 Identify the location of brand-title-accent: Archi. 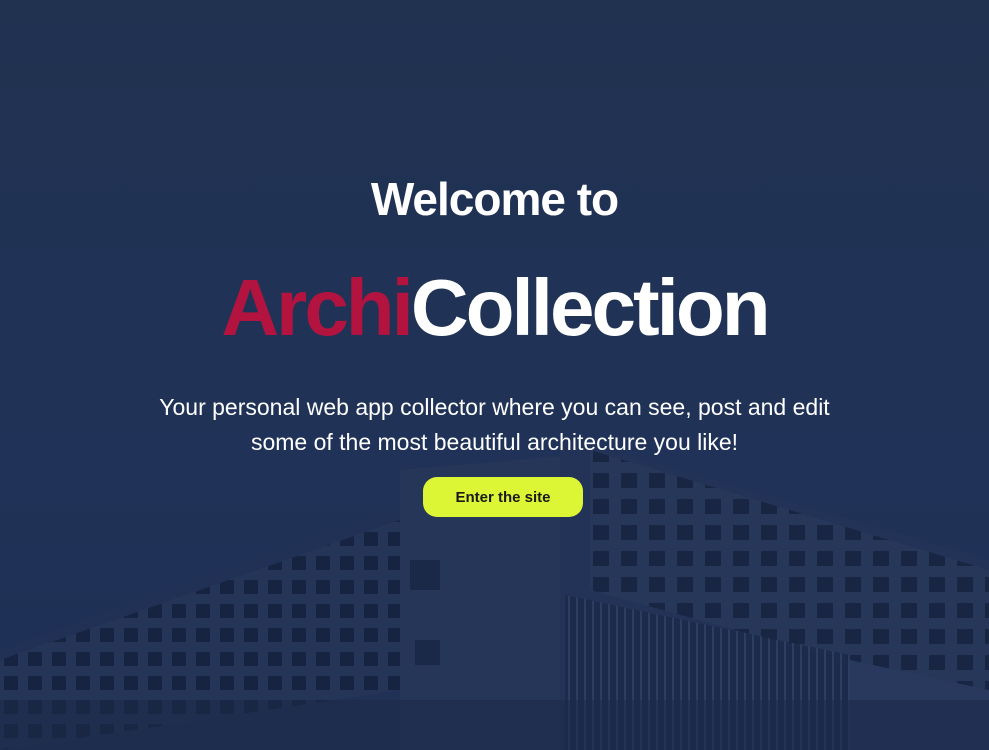
(317, 307).